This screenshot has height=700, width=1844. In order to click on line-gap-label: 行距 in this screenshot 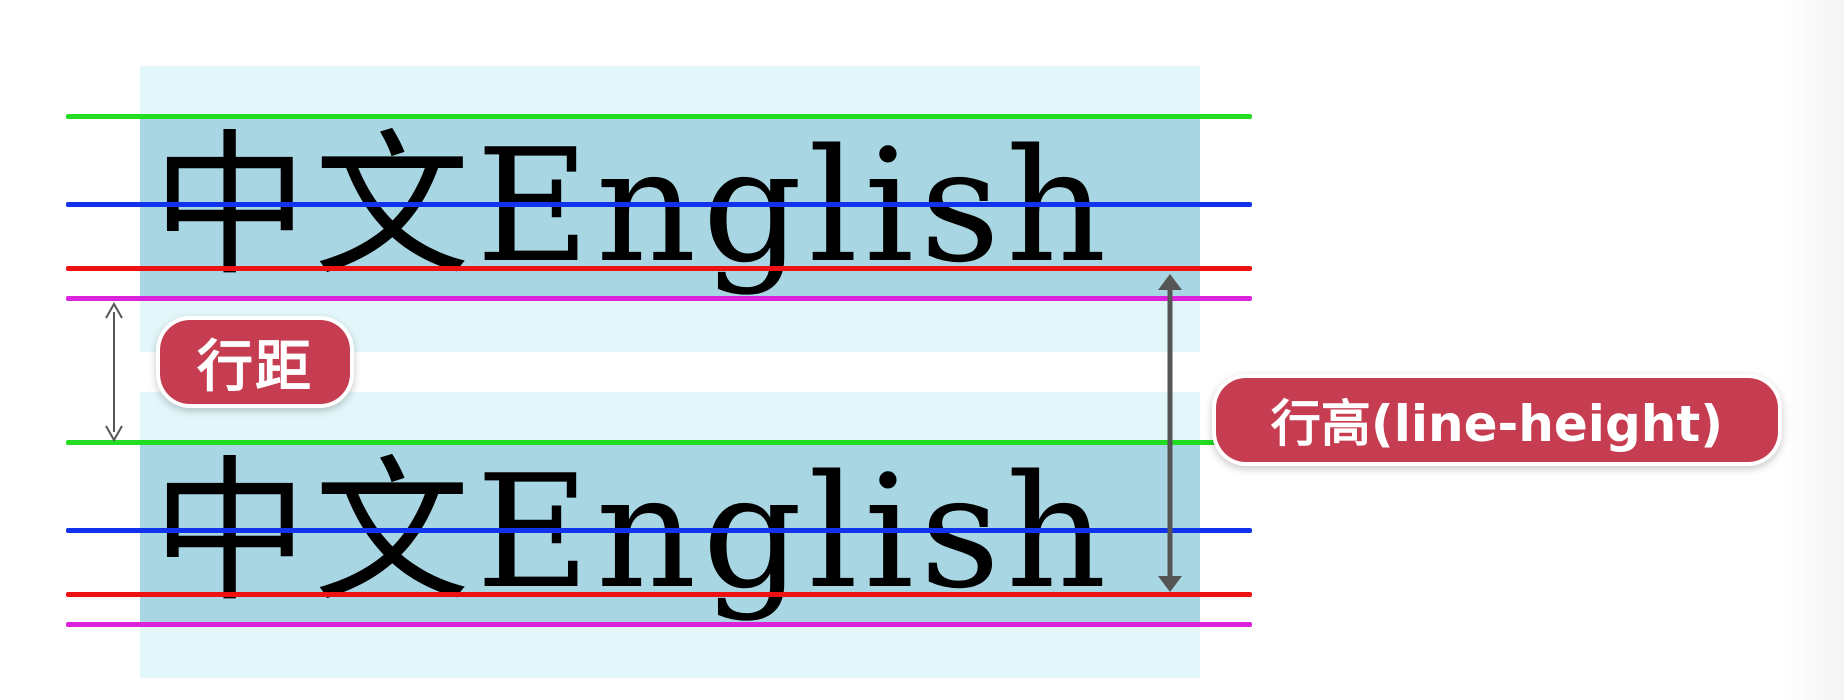, I will do `click(255, 362)`.